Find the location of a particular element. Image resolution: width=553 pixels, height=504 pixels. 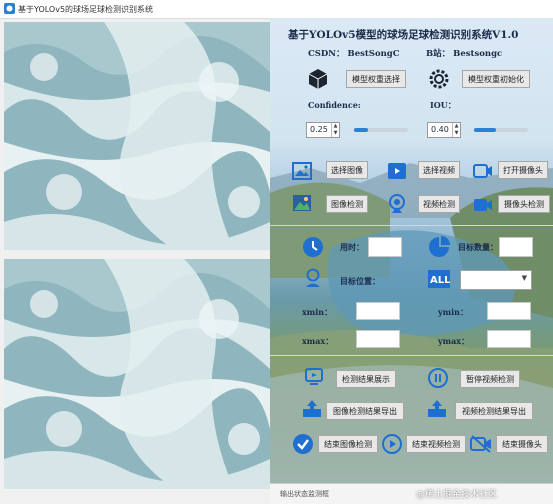

confidence-spinbox: 0.25 ▲ ▼ is located at coordinates (323, 130).